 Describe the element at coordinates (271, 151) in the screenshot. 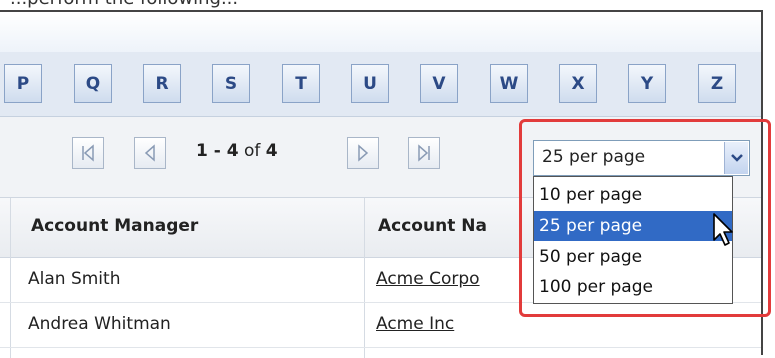

I see `total-count: 4` at that location.